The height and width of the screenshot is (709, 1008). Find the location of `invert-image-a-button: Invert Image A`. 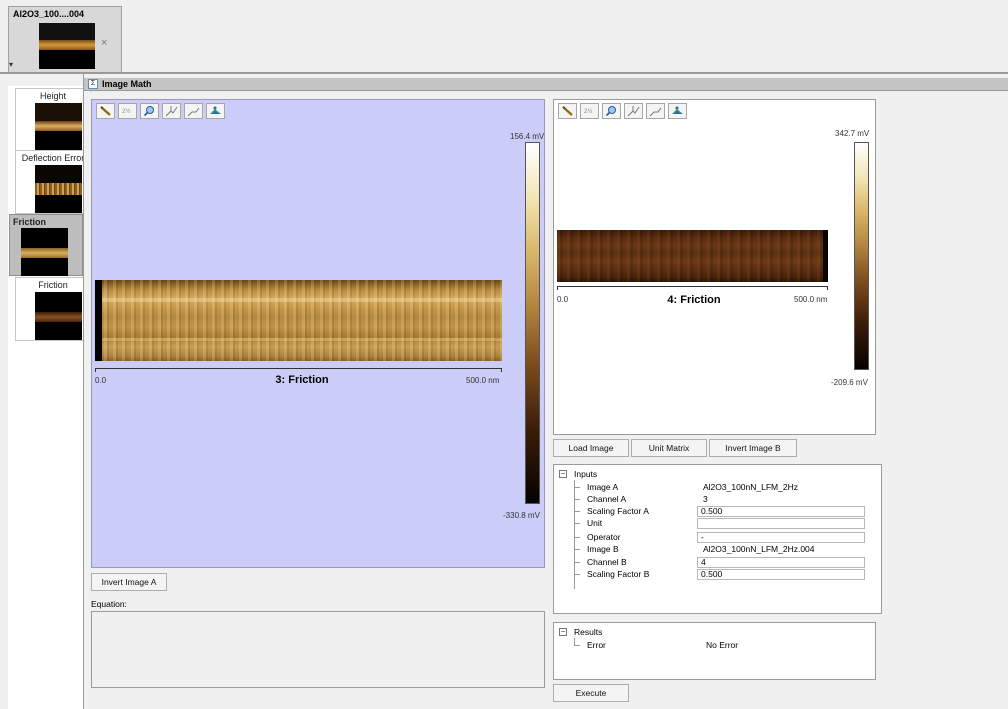

invert-image-a-button: Invert Image A is located at coordinates (129, 582).